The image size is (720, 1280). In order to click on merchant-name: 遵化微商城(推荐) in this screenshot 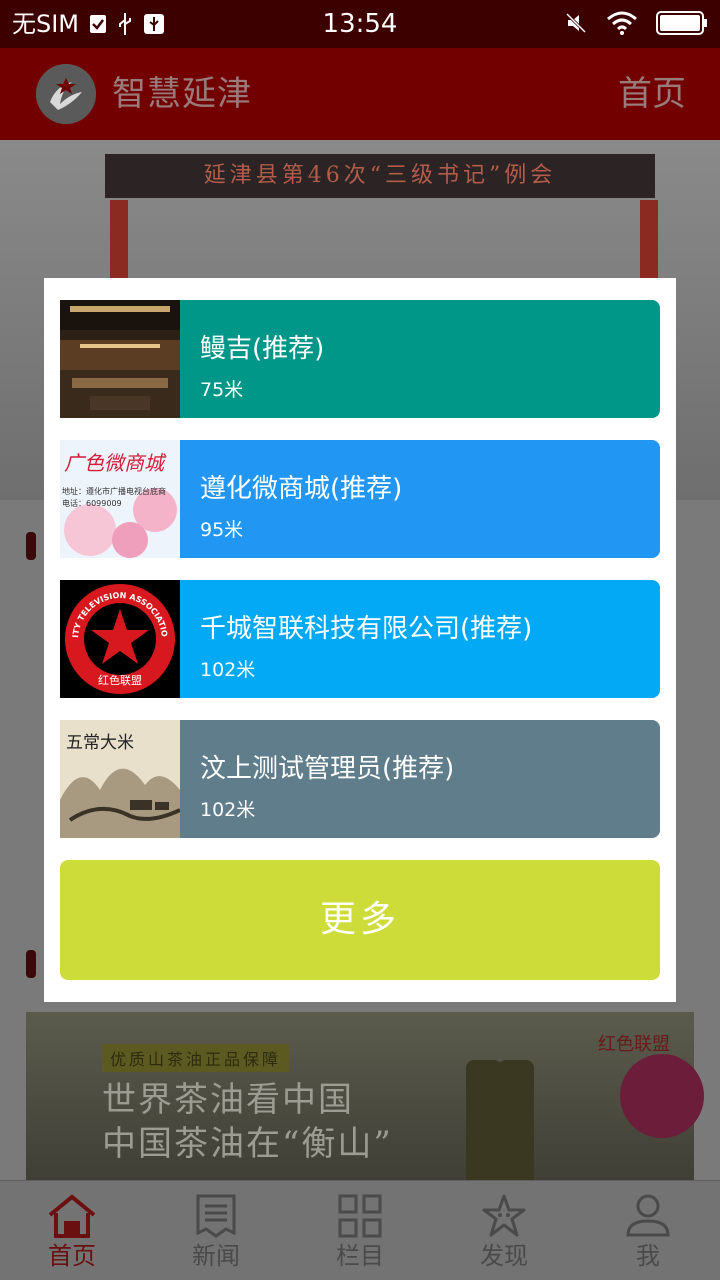, I will do `click(301, 489)`.